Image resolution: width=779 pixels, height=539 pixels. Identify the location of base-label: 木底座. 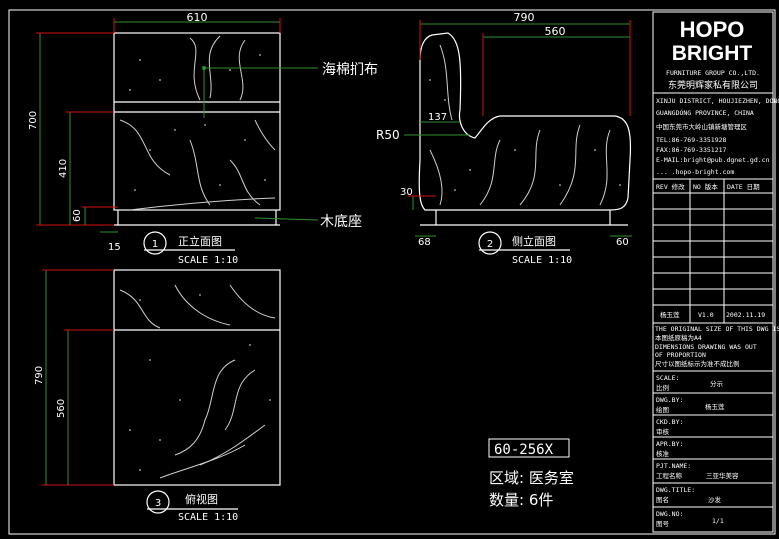
(341, 222).